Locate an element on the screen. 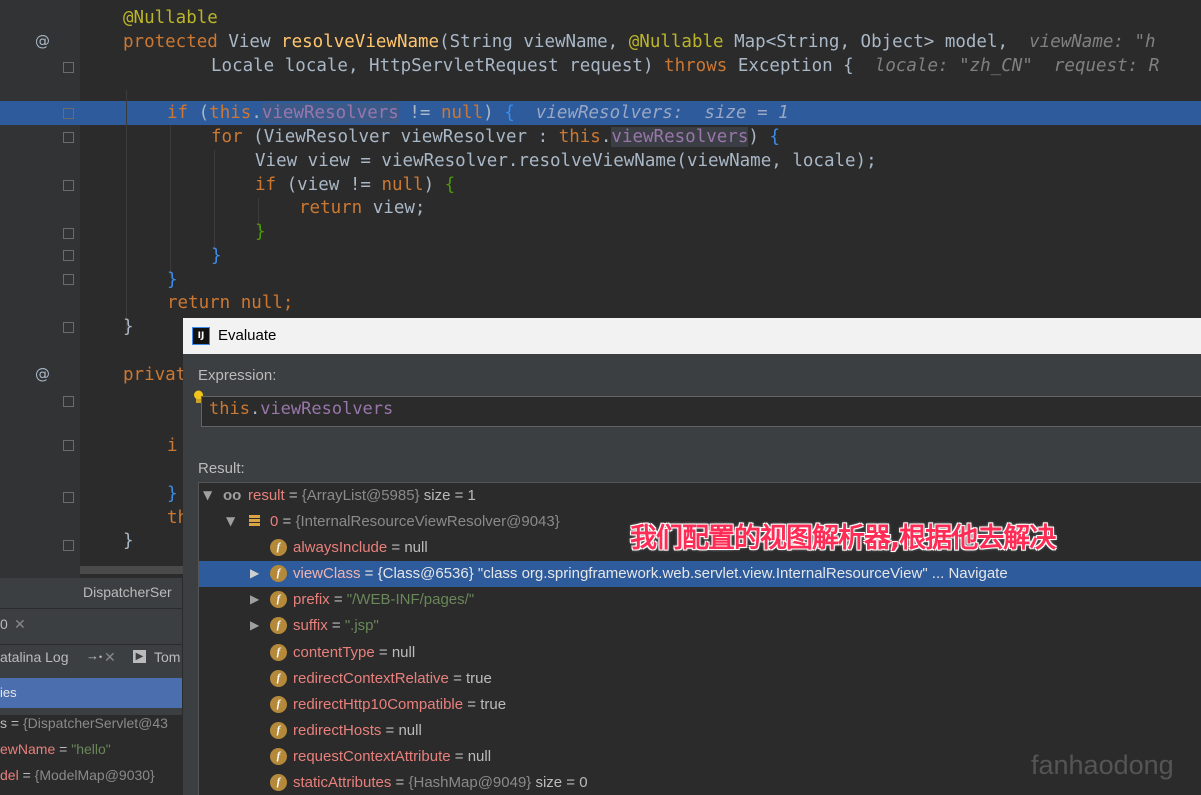  variable-row: ewName = "hello" is located at coordinates (55, 749).